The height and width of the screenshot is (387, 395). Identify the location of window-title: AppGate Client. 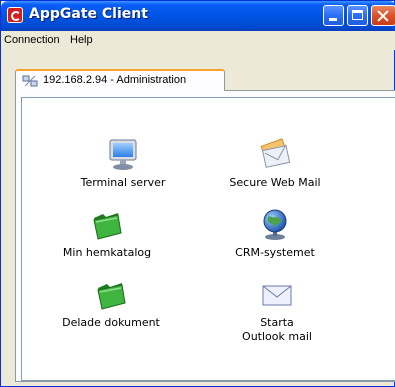
(88, 14).